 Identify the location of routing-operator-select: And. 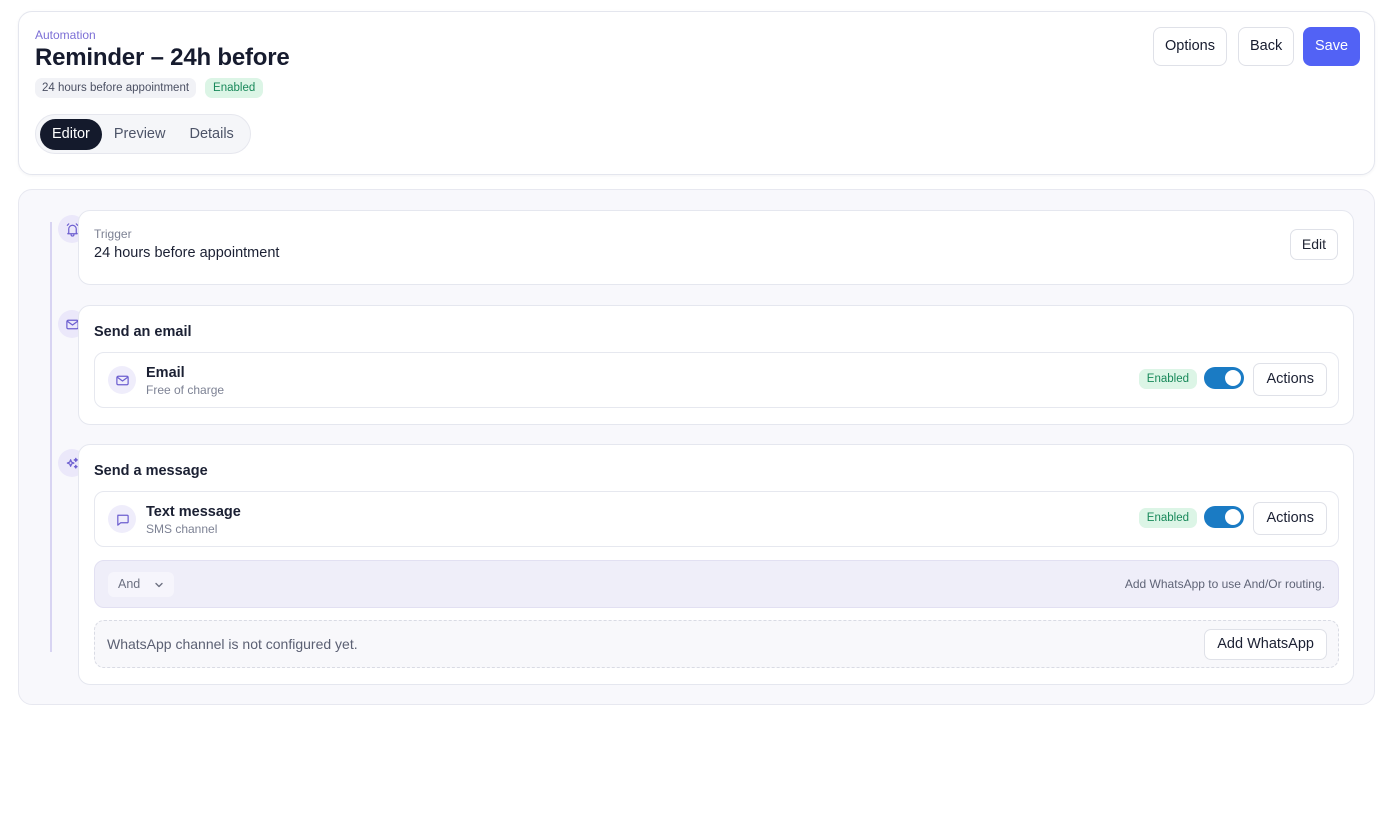
(141, 584).